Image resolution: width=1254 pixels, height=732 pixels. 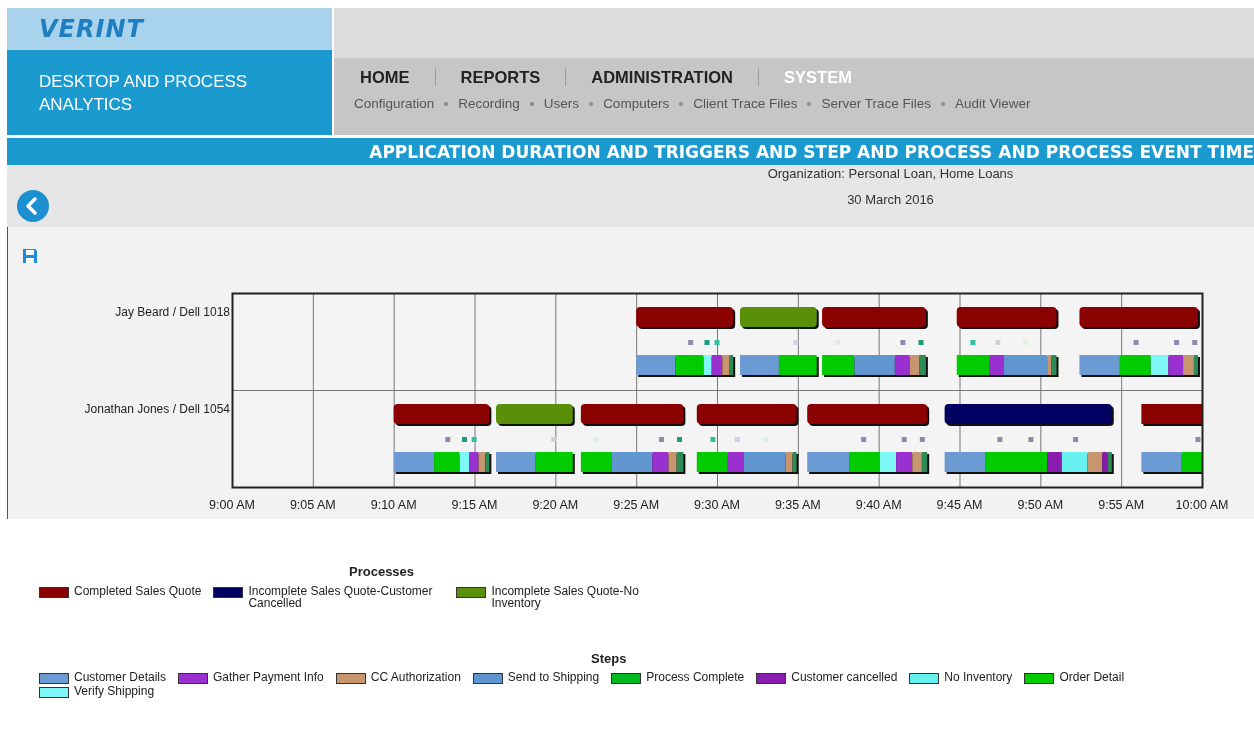 I want to click on legend-label: Customer cancelled, so click(x=844, y=677).